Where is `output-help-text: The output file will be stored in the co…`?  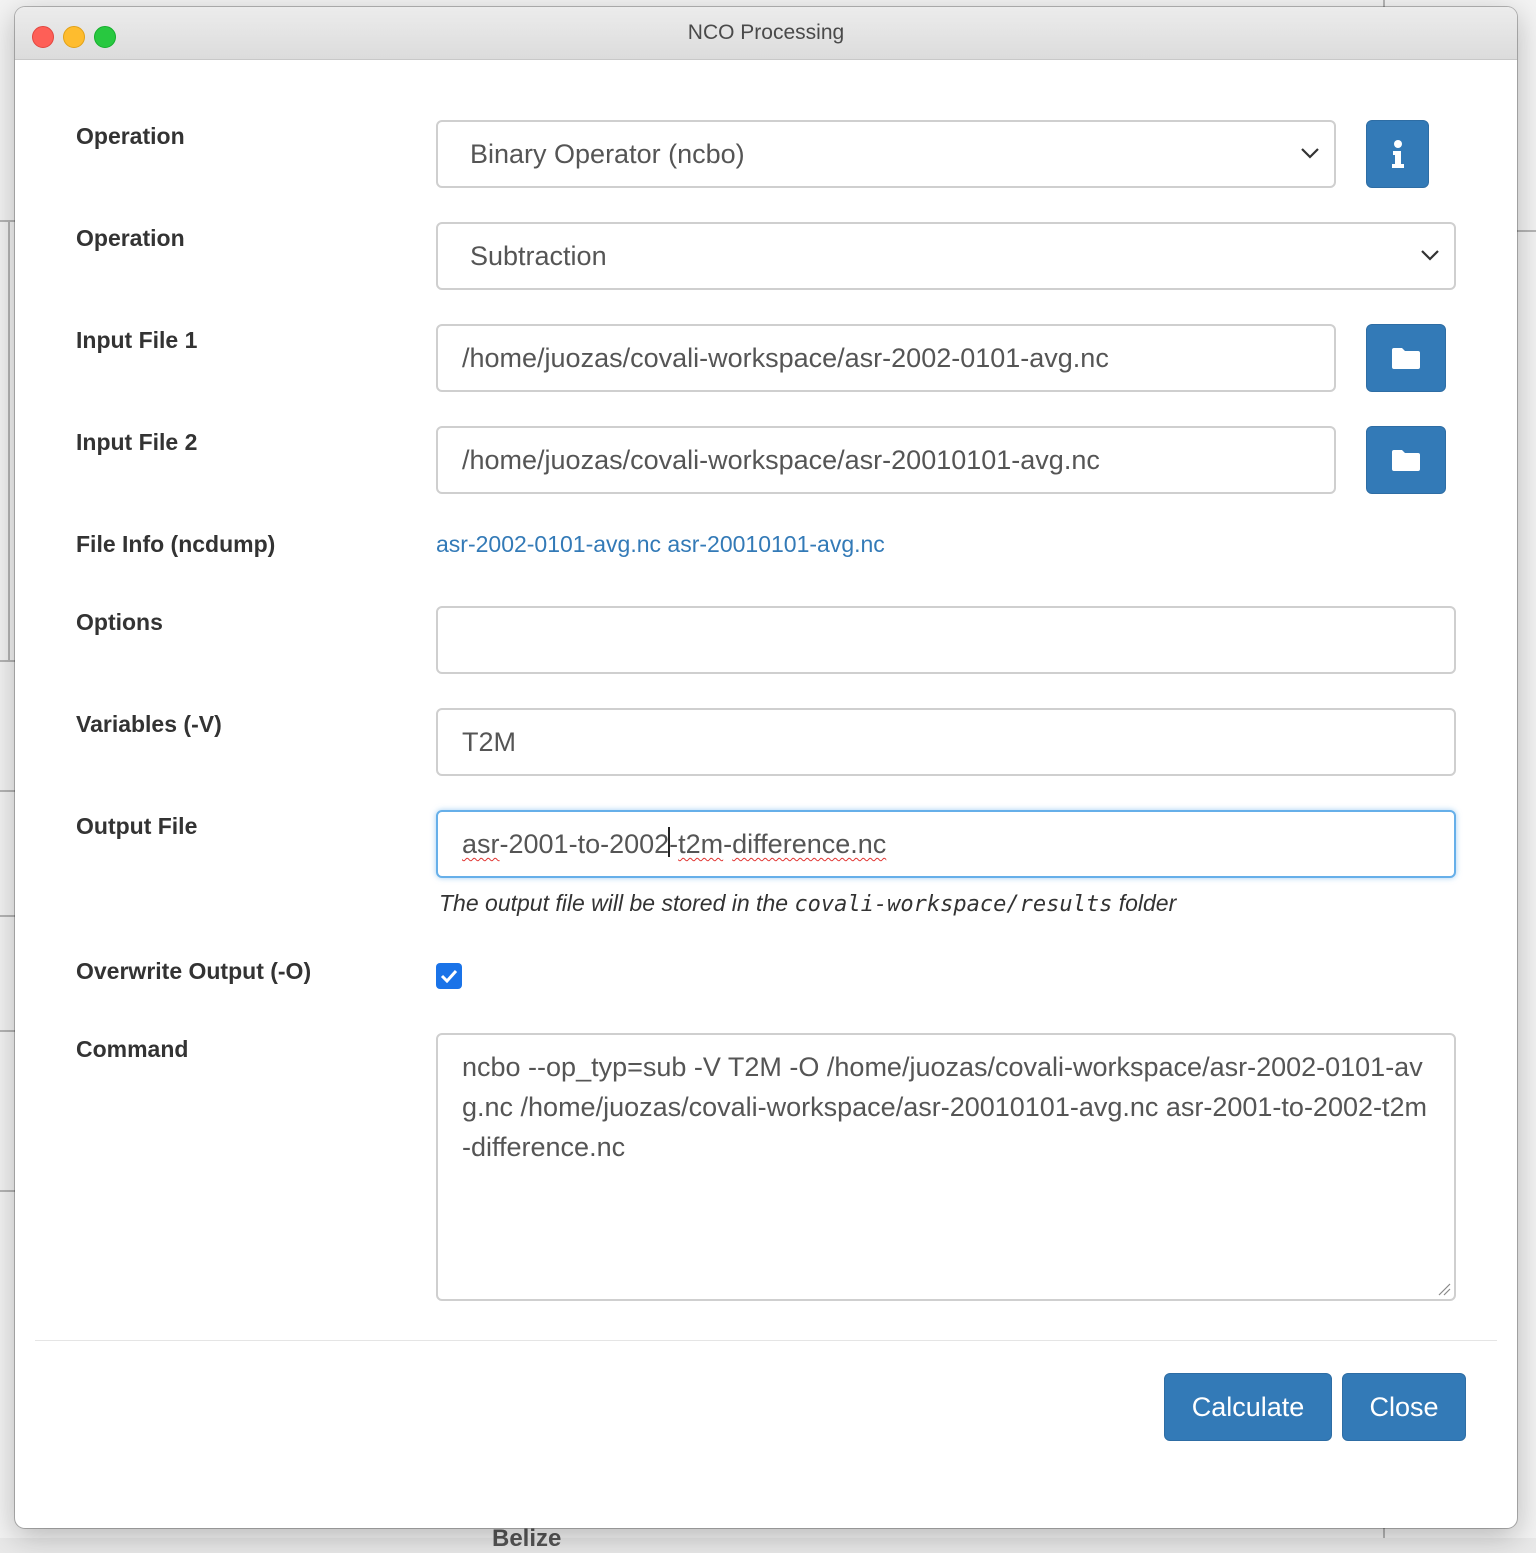 output-help-text: The output file will be stored in the co… is located at coordinates (807, 903).